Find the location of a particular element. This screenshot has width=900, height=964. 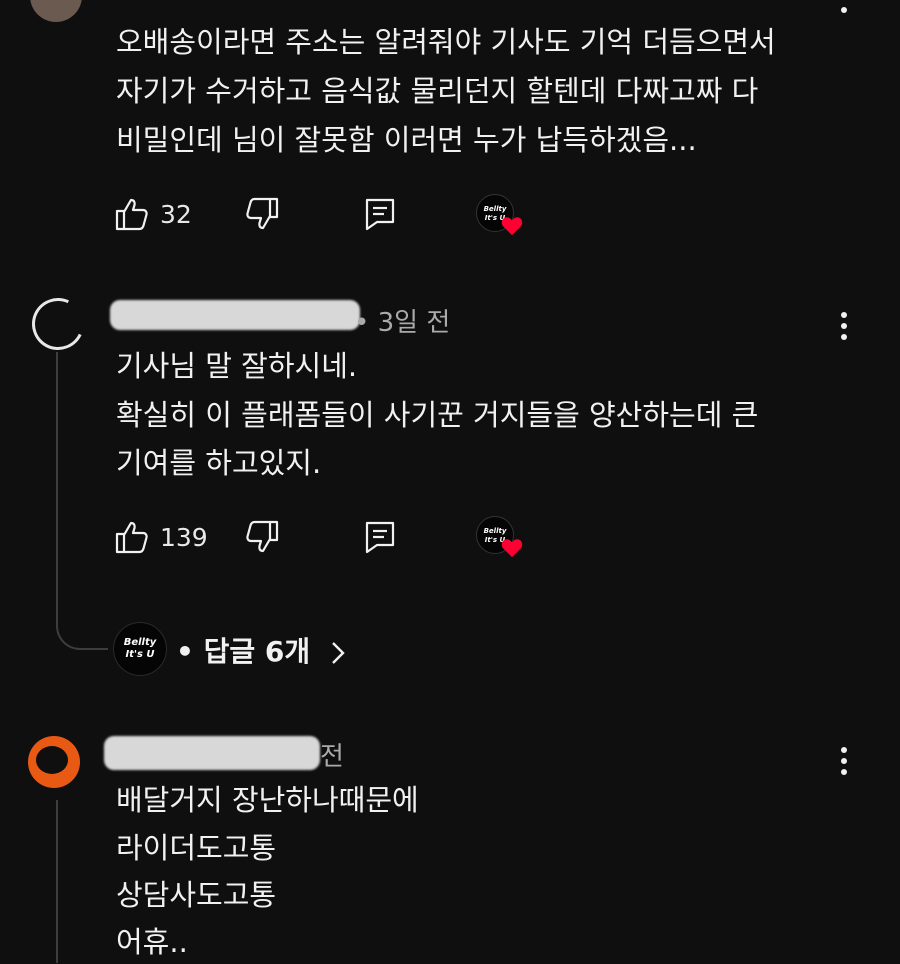

view-replies-button: • 답글 6개 is located at coordinates (261, 650).